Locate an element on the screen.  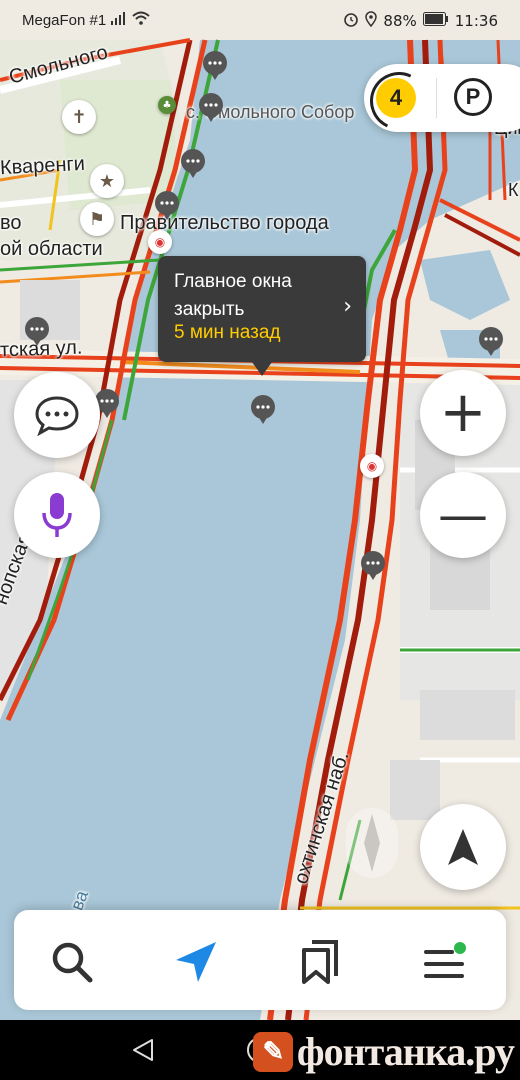
navigation-arrow-icon is located at coordinates (196, 962).